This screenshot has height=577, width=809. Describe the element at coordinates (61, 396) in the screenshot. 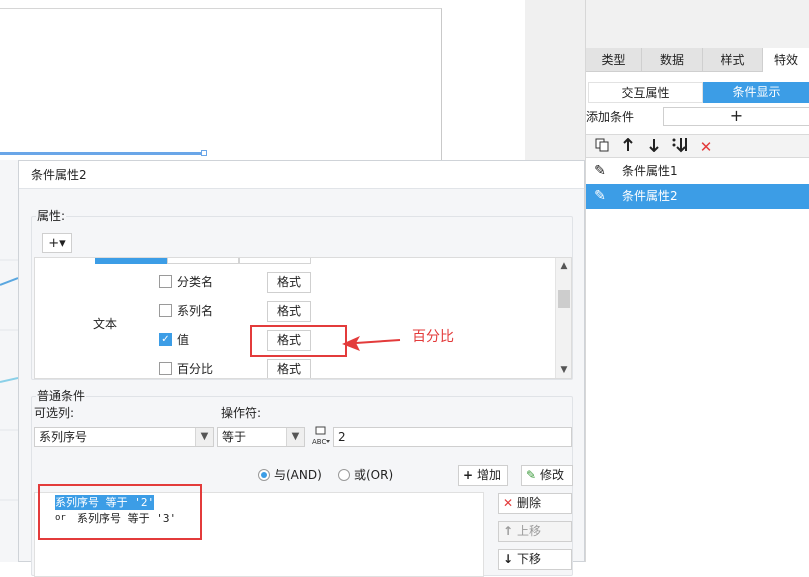

I see `ordinary-conditions-title: 普通条件` at that location.